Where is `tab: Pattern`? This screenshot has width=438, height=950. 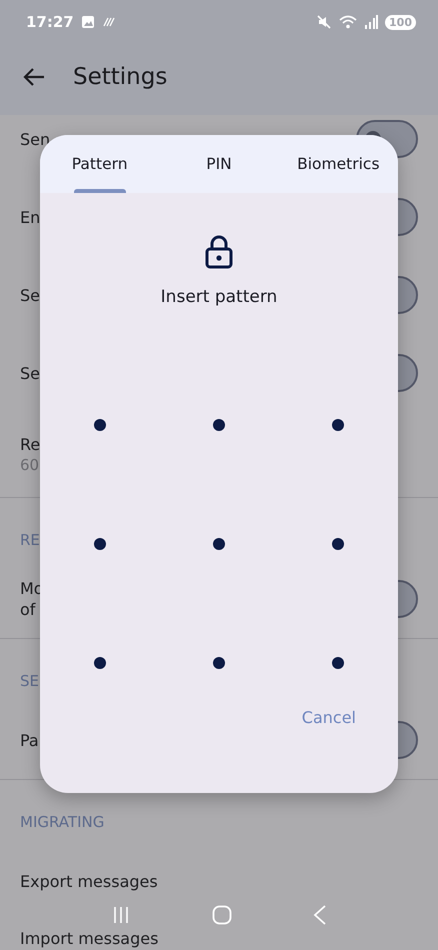 tab: Pattern is located at coordinates (100, 164).